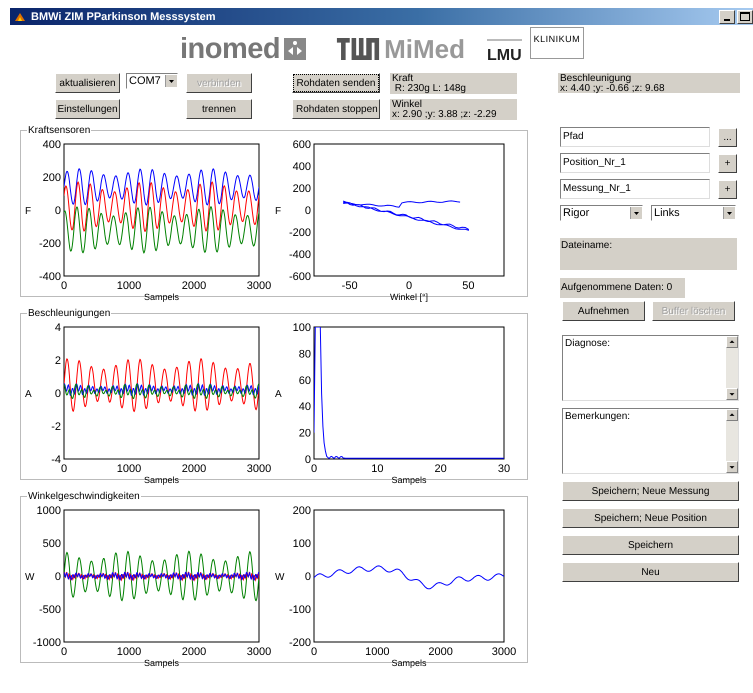 This screenshot has height=693, width=753. Describe the element at coordinates (557, 43) in the screenshot. I see `klinikum-logo: KLINIKUM` at that location.